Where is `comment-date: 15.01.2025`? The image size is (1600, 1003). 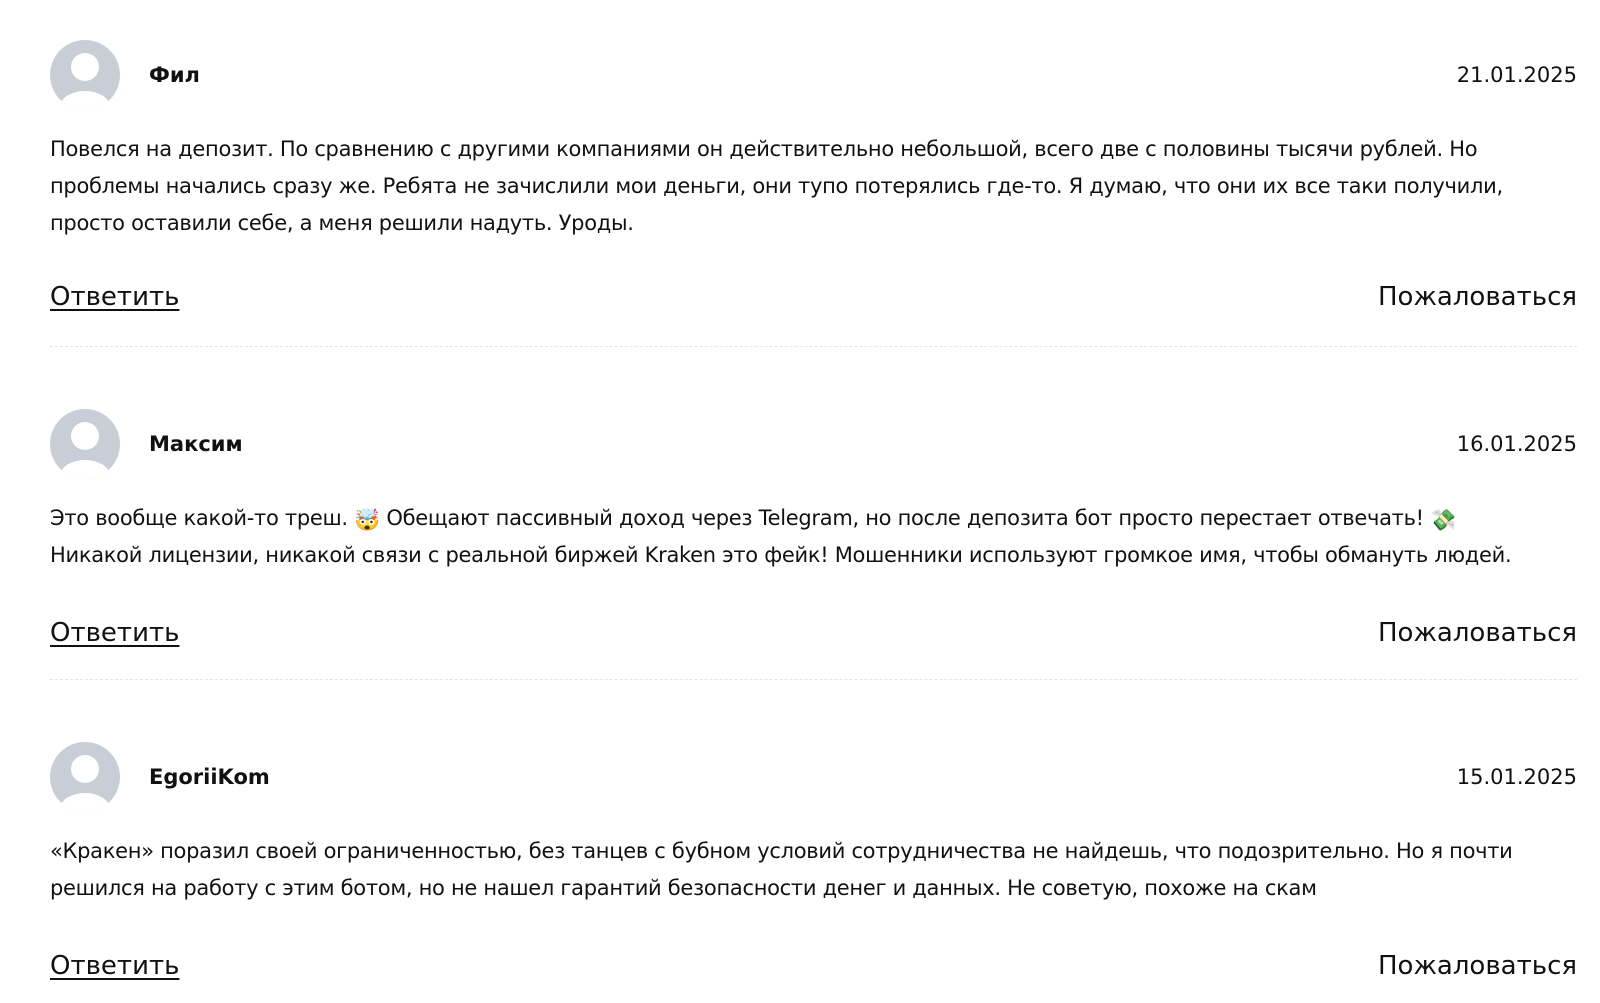
comment-date: 15.01.2025 is located at coordinates (1516, 777).